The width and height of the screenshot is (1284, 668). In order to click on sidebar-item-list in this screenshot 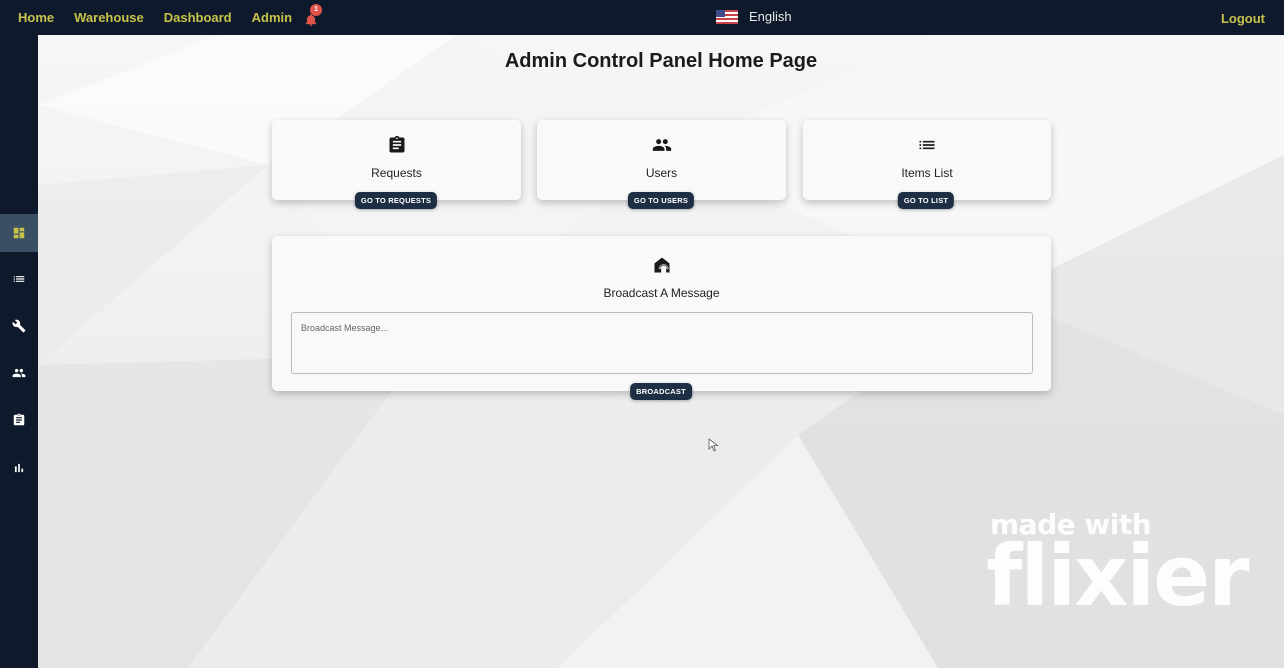, I will do `click(19, 279)`.